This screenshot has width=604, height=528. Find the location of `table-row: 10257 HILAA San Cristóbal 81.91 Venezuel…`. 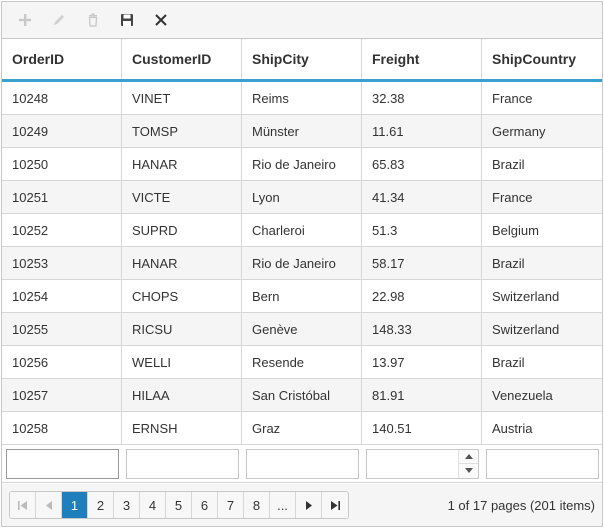

table-row: 10257 HILAA San Cristóbal 81.91 Venezuel… is located at coordinates (302, 395).